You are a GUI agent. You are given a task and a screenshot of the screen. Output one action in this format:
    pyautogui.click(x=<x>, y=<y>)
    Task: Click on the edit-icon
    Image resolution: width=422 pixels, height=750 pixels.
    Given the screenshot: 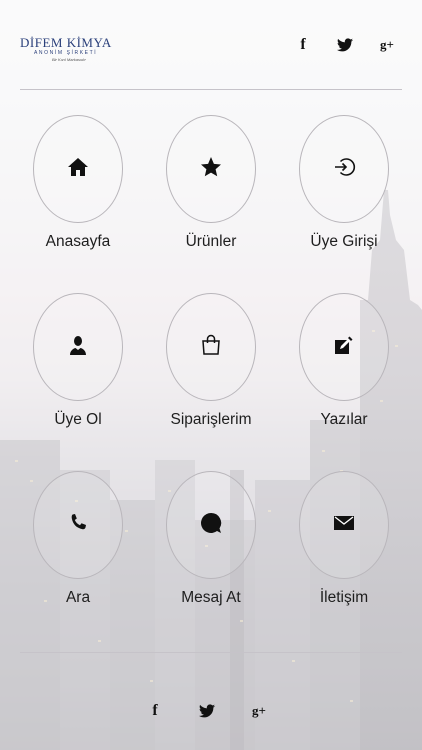 What is the action you would take?
    pyautogui.click(x=344, y=347)
    